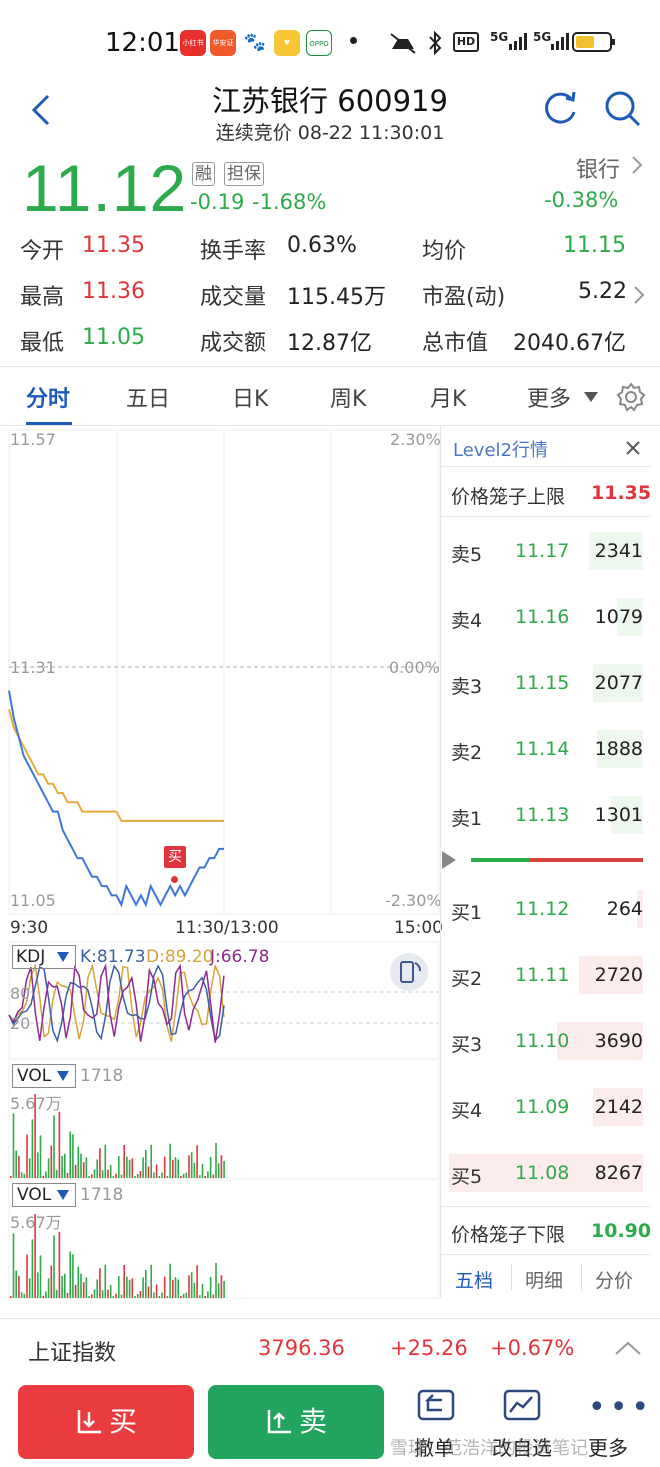 The image size is (660, 1467). Describe the element at coordinates (48, 397) in the screenshot. I see `tab-intraday: 分时` at that location.